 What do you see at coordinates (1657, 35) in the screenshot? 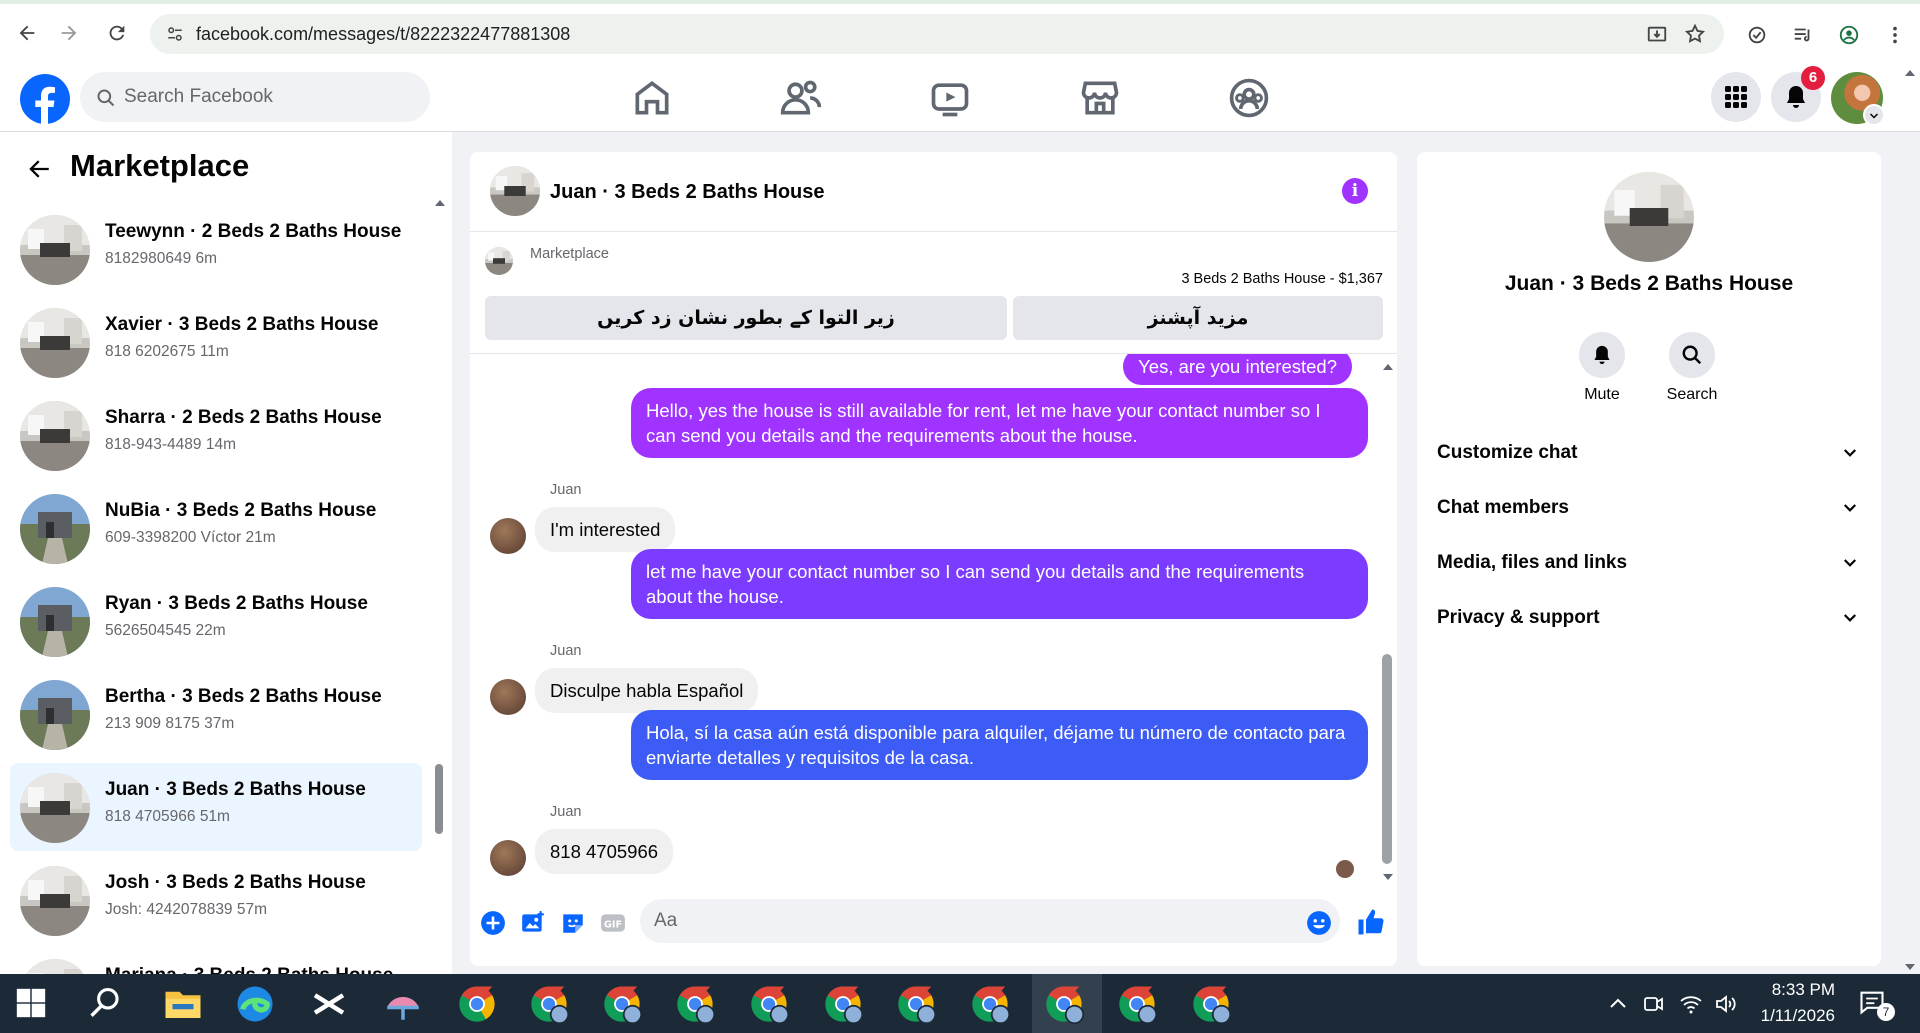
I see `install-app-icon` at bounding box center [1657, 35].